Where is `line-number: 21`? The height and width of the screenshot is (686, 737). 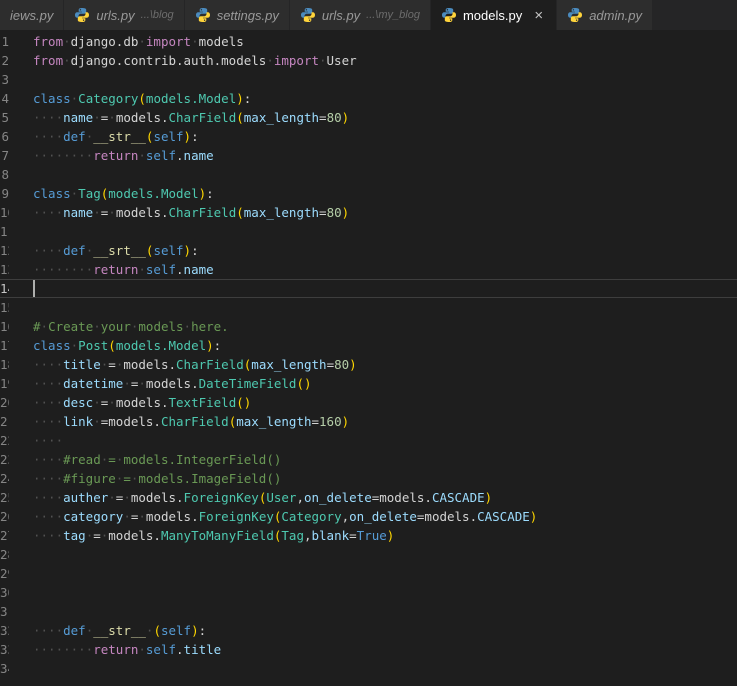
line-number: 21 is located at coordinates (4, 421).